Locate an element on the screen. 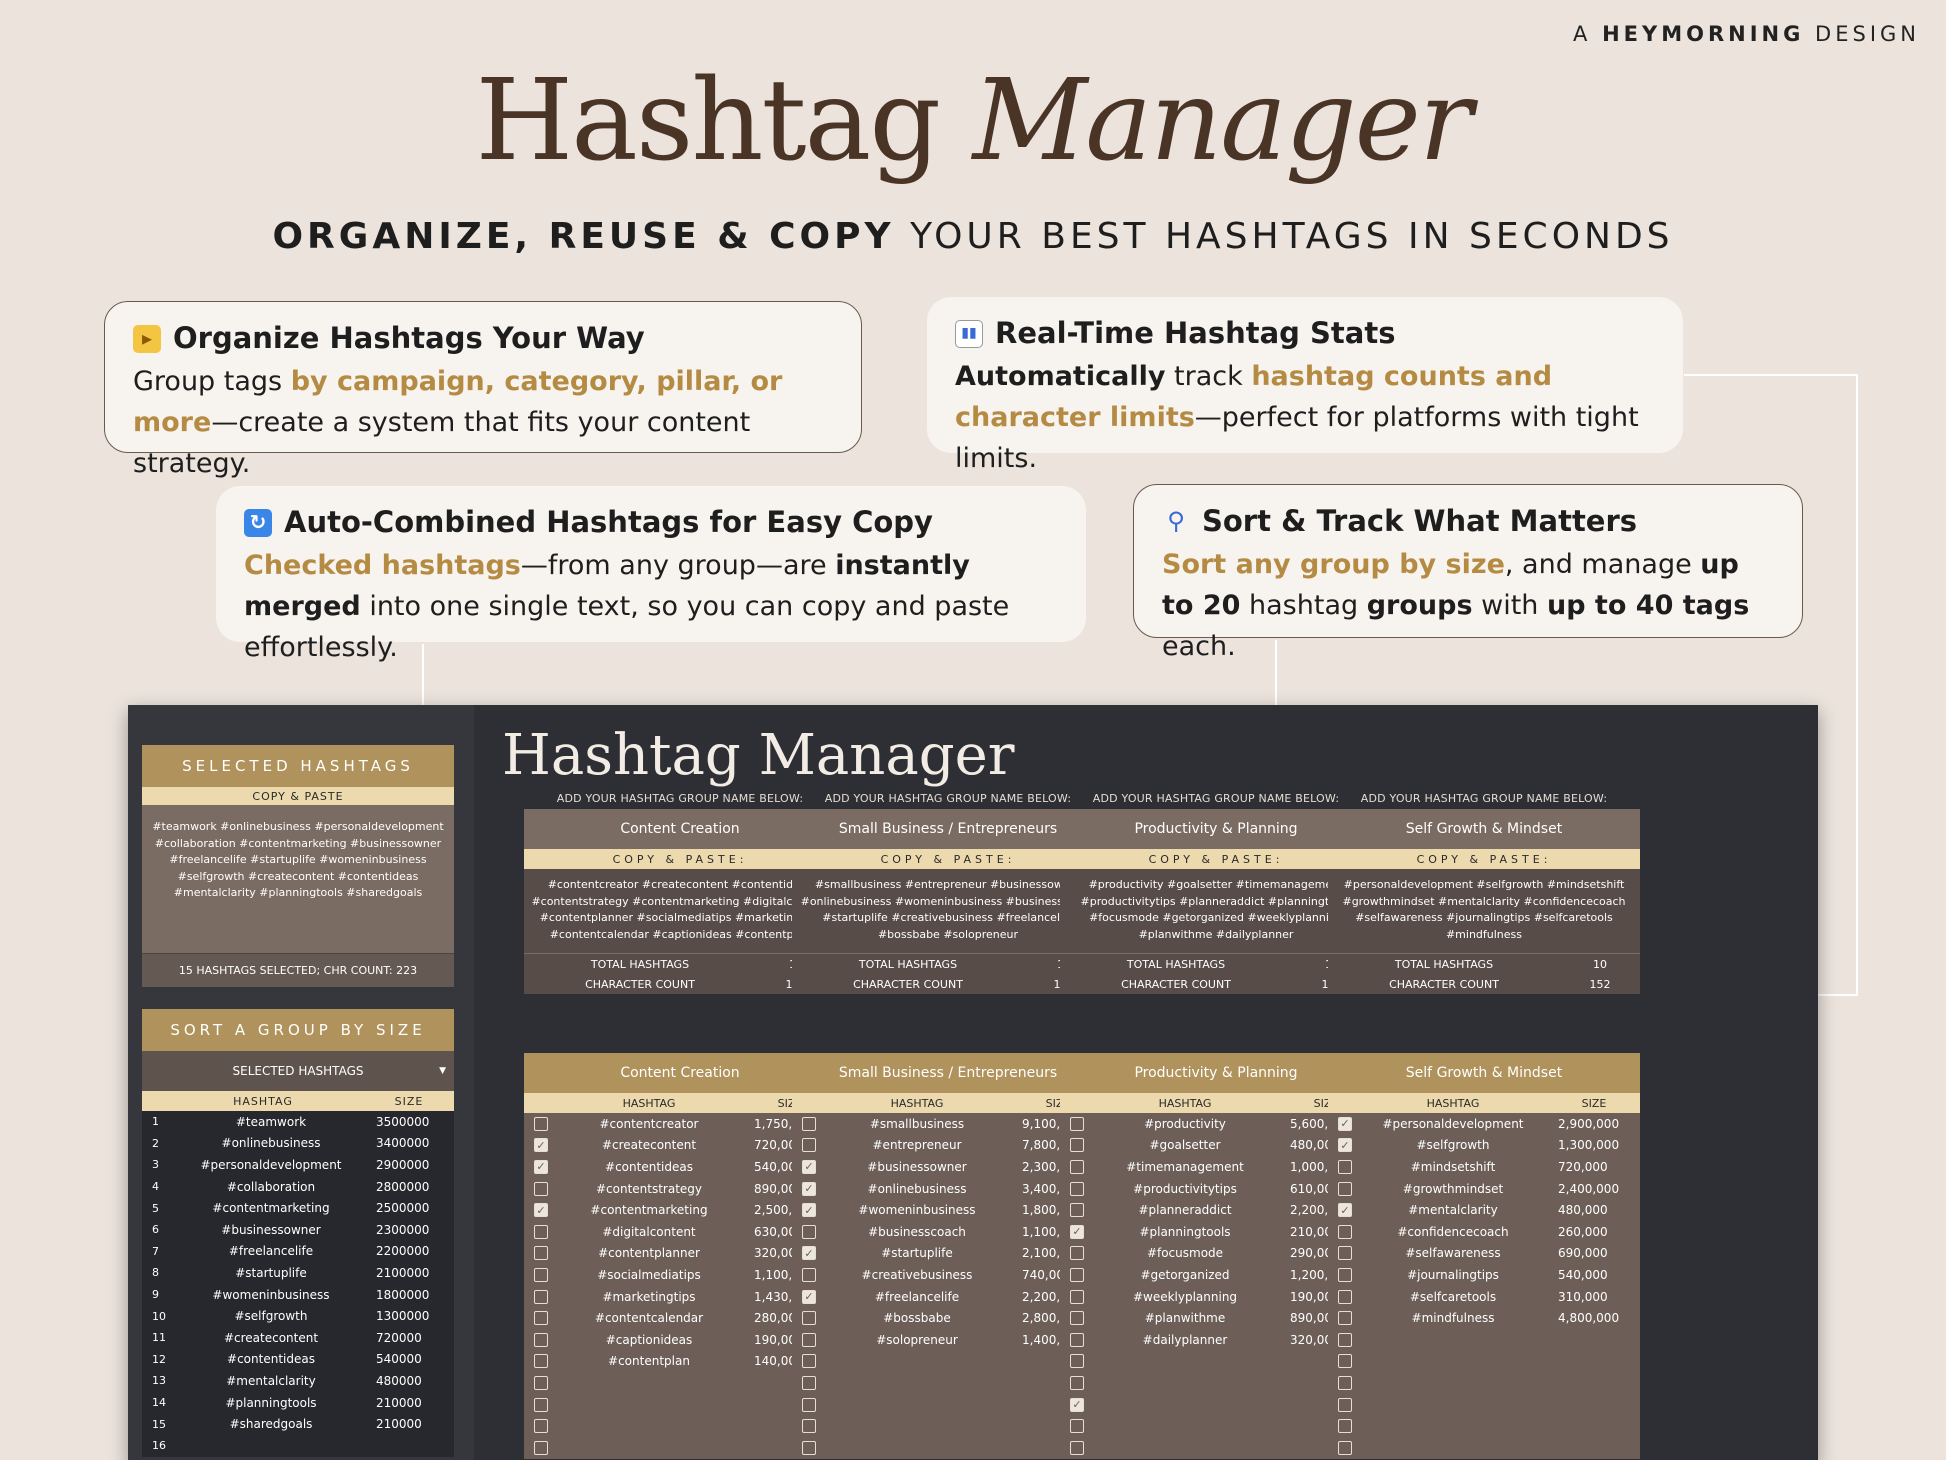 This screenshot has height=1460, width=1946. hashtag-cell: #smallbusiness is located at coordinates (917, 1124).